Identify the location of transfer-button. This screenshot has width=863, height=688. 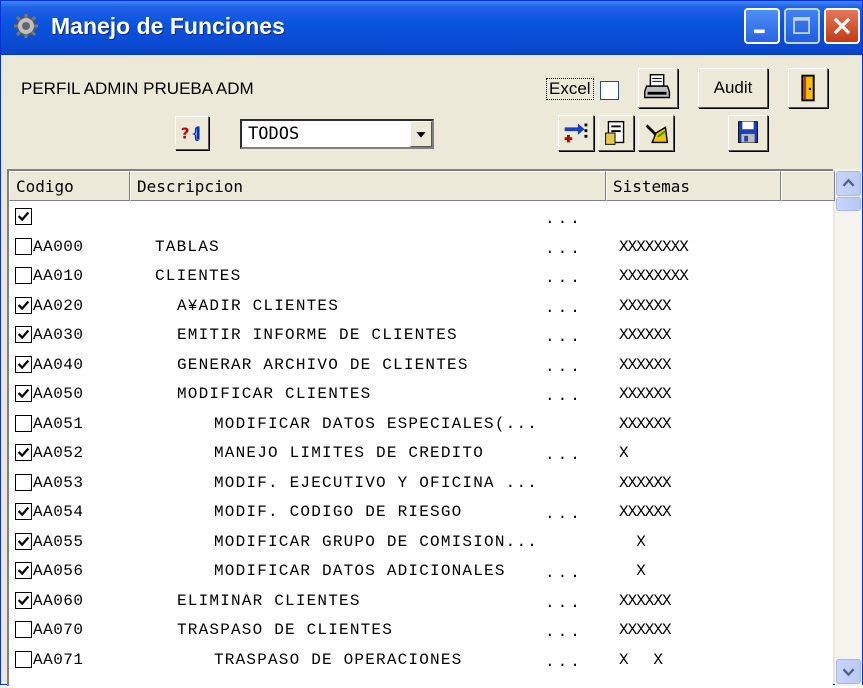
(576, 133).